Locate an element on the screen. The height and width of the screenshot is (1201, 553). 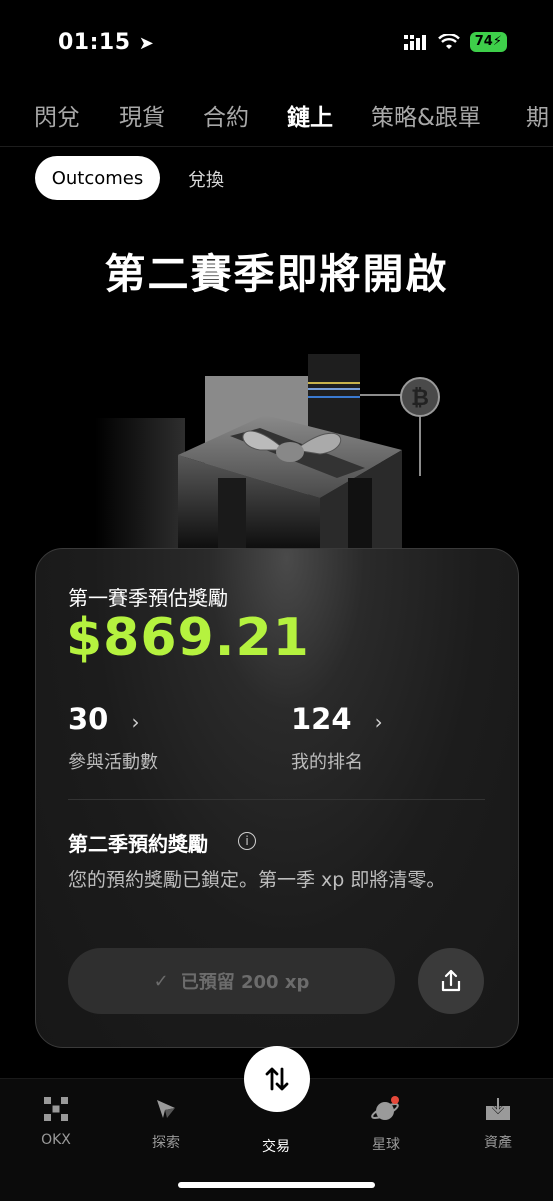
info-icon: i is located at coordinates (247, 841).